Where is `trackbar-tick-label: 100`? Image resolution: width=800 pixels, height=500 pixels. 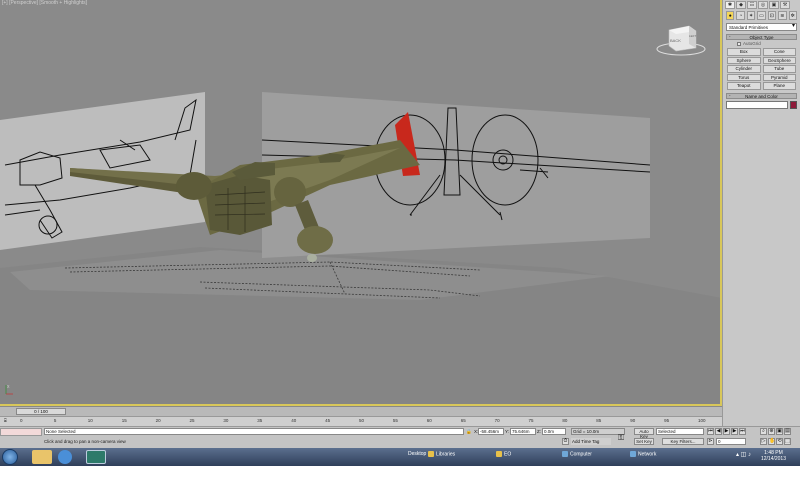 trackbar-tick-label: 100 is located at coordinates (702, 420).